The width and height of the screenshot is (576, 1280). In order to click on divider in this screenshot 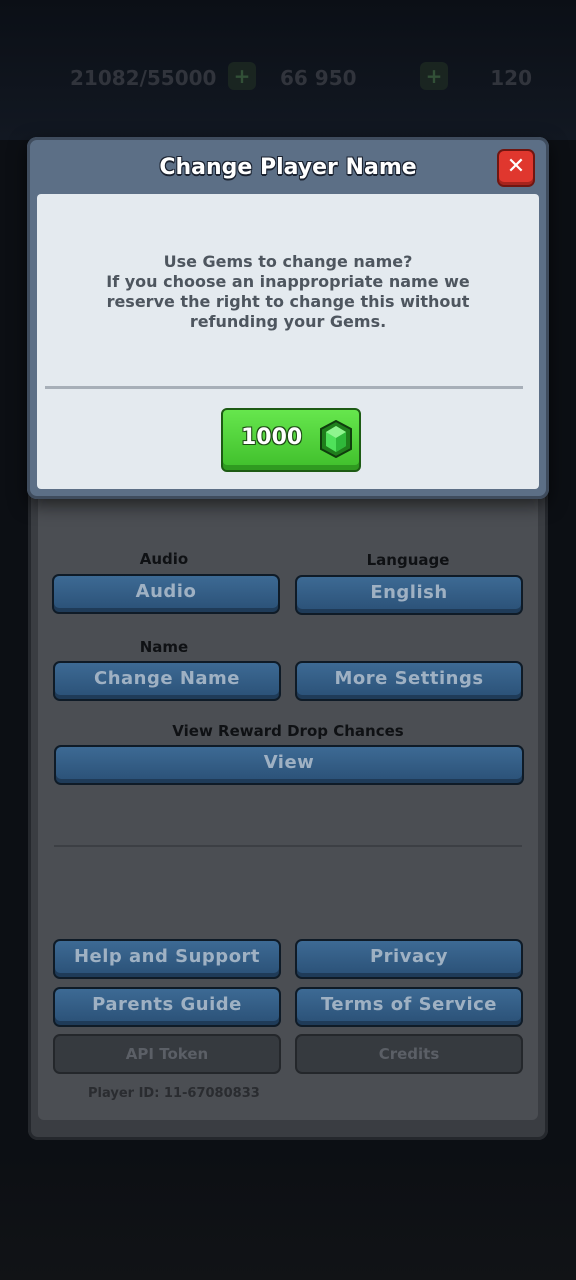, I will do `click(288, 846)`.